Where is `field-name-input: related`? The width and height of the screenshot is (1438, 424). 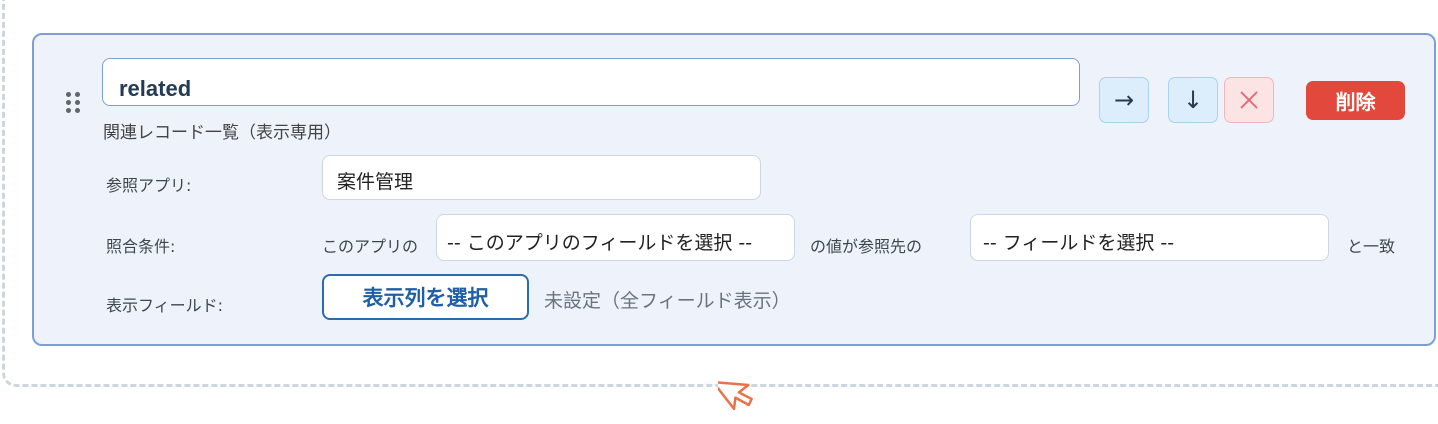
field-name-input: related is located at coordinates (591, 82).